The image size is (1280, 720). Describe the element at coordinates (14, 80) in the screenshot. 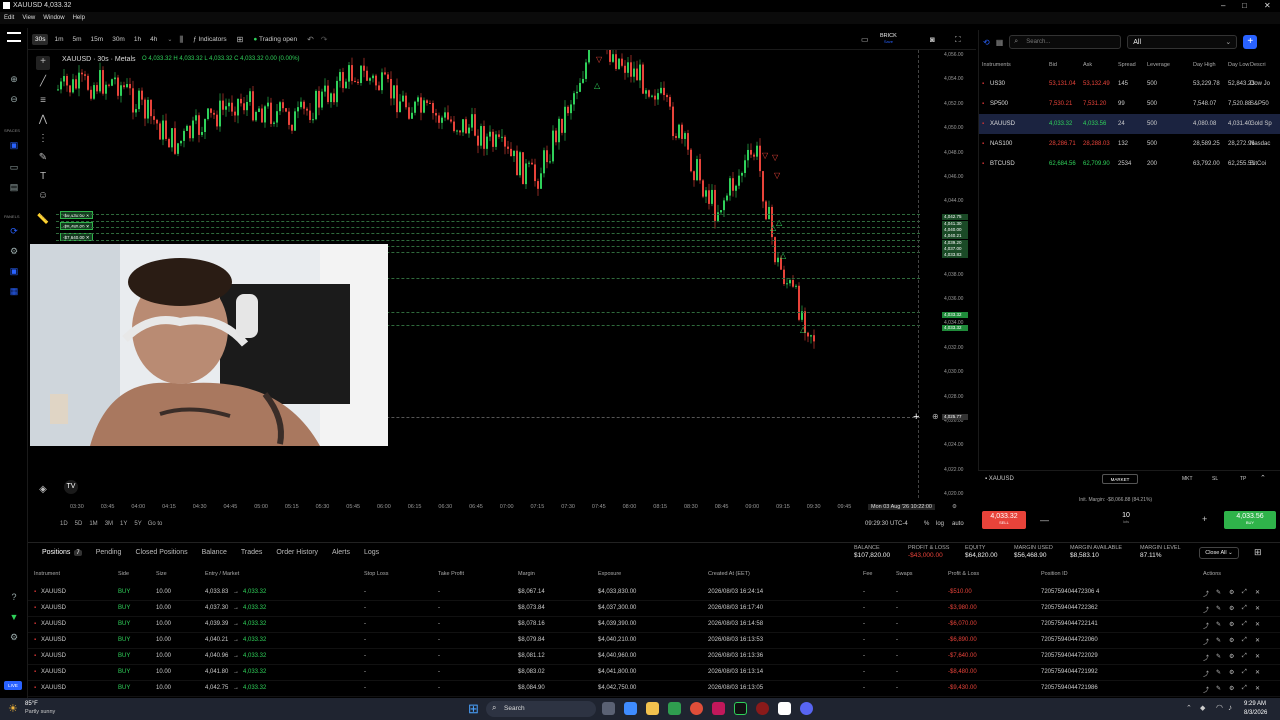

I see `zoom-in-icon: ⊕` at that location.